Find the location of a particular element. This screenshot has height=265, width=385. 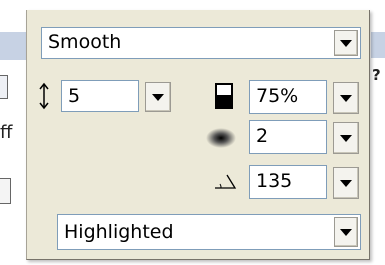

background-text-fragment: ff is located at coordinates (6, 132).